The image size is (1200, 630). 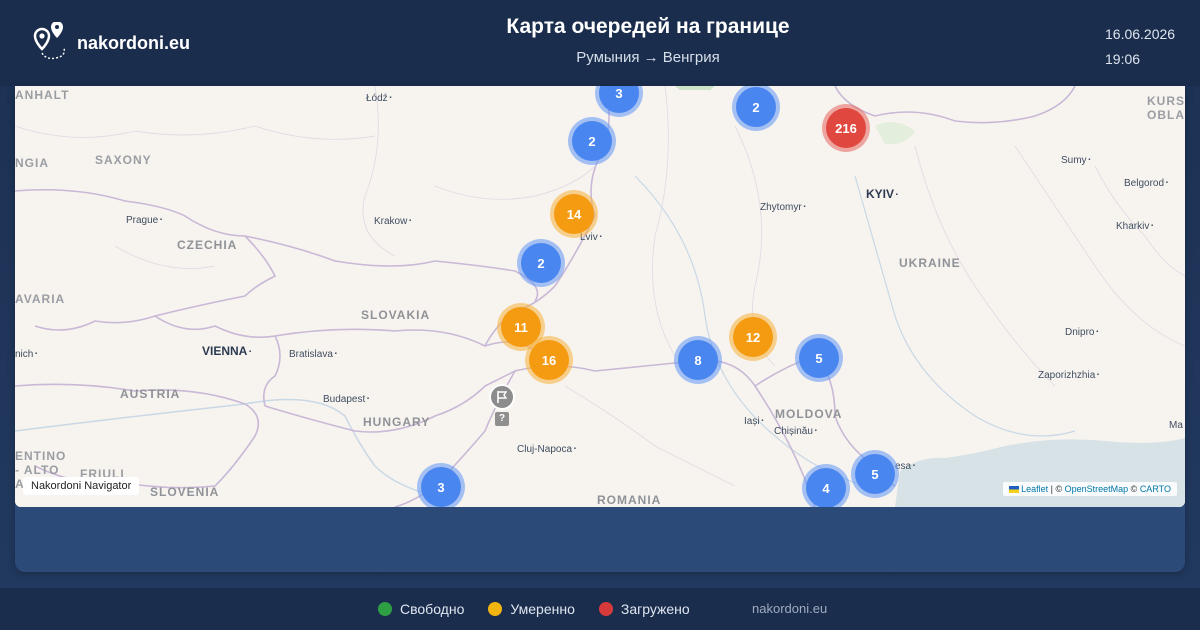 I want to click on cluster-count: 12, so click(x=753, y=337).